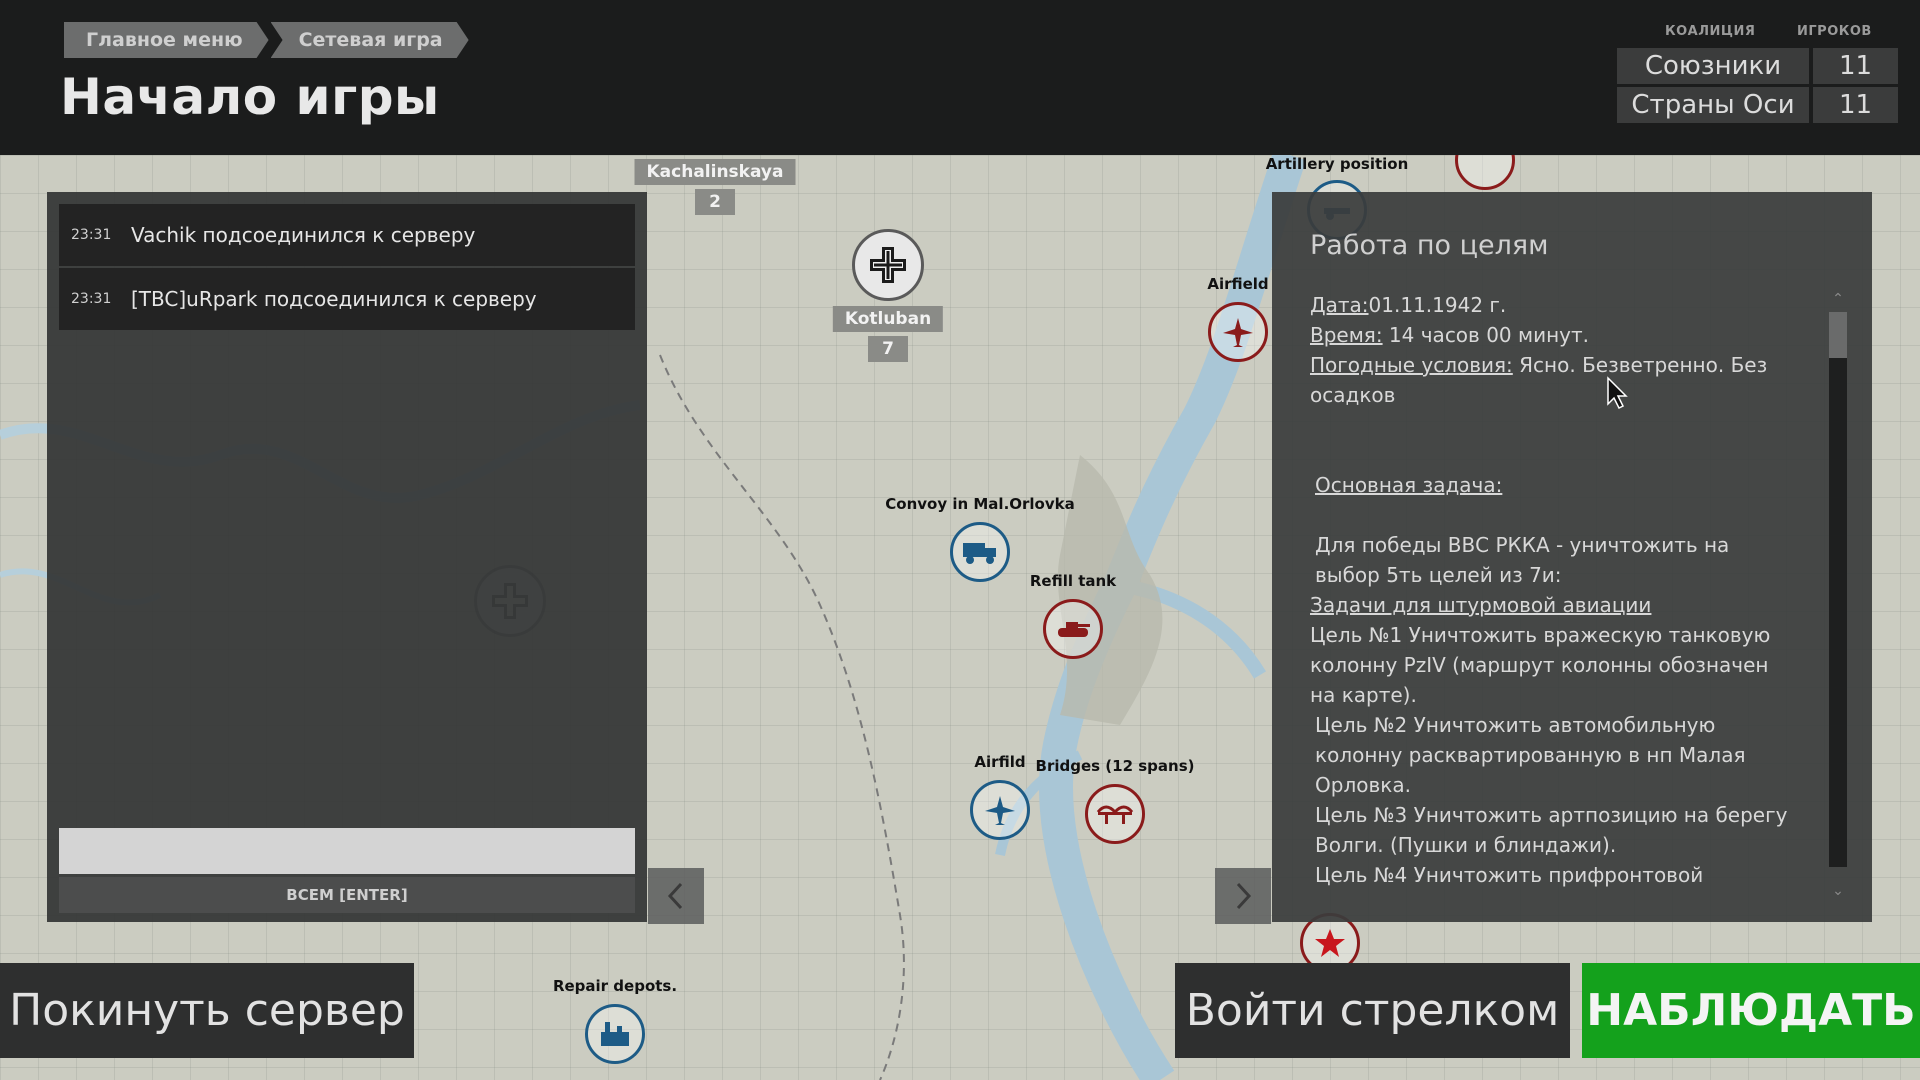 This screenshot has width=1920, height=1080. What do you see at coordinates (250, 97) in the screenshot?
I see `page-title: Начало игры` at bounding box center [250, 97].